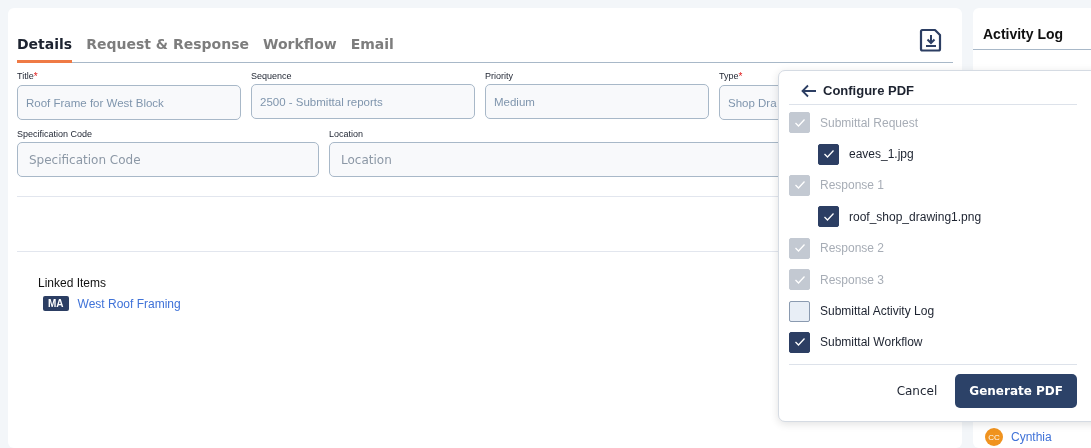  I want to click on panel-title: Activity Log, so click(1032, 29).